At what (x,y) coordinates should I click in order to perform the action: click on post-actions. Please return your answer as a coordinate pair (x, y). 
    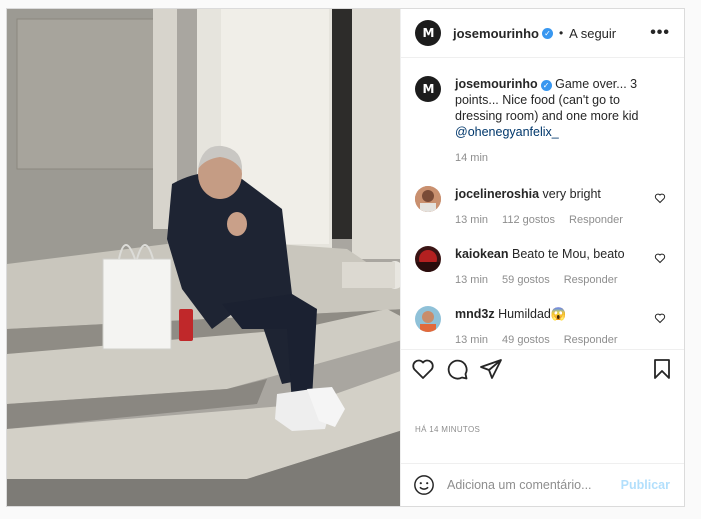
    Looking at the image, I should click on (542, 368).